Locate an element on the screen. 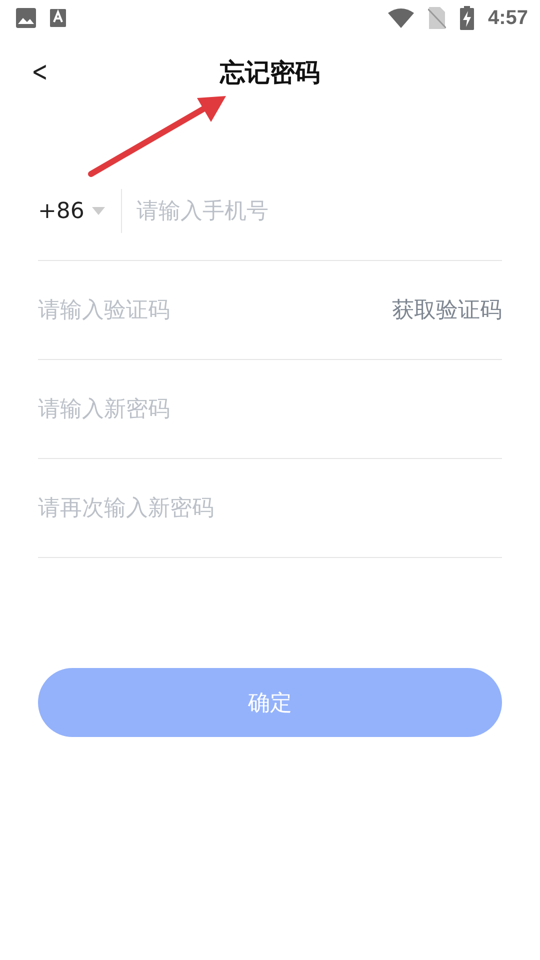 The height and width of the screenshot is (960, 540). get-code-button: 获取验证码 is located at coordinates (447, 310).